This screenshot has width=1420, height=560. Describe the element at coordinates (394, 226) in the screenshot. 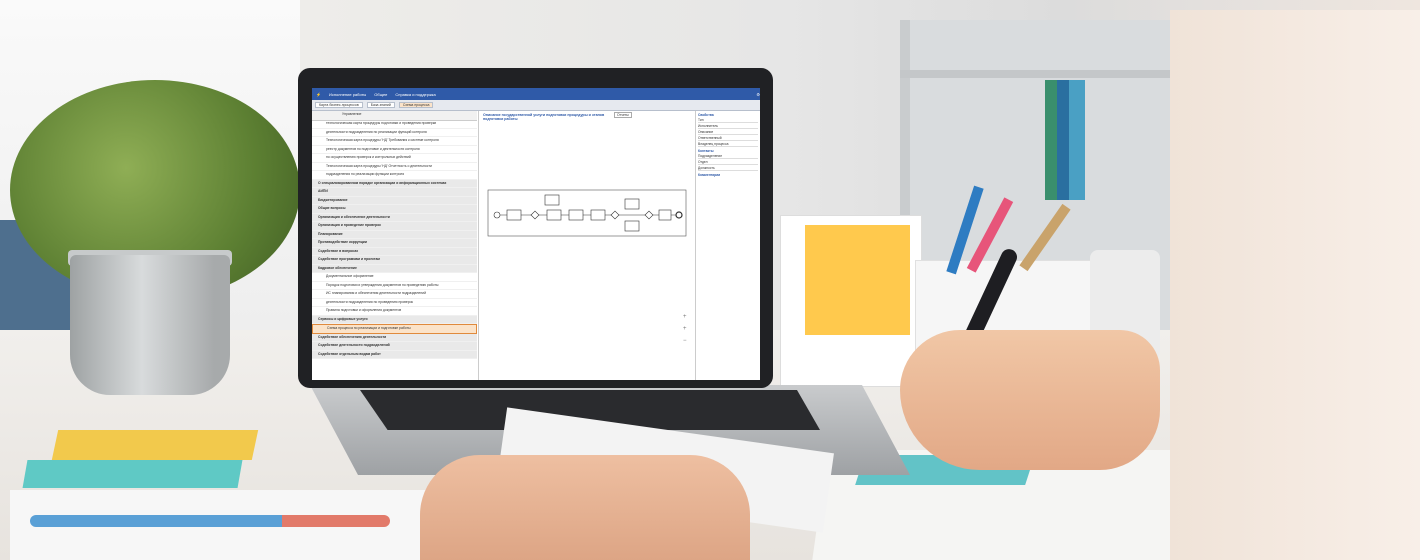

I see `tree-group: Организация и проведение проверок` at that location.